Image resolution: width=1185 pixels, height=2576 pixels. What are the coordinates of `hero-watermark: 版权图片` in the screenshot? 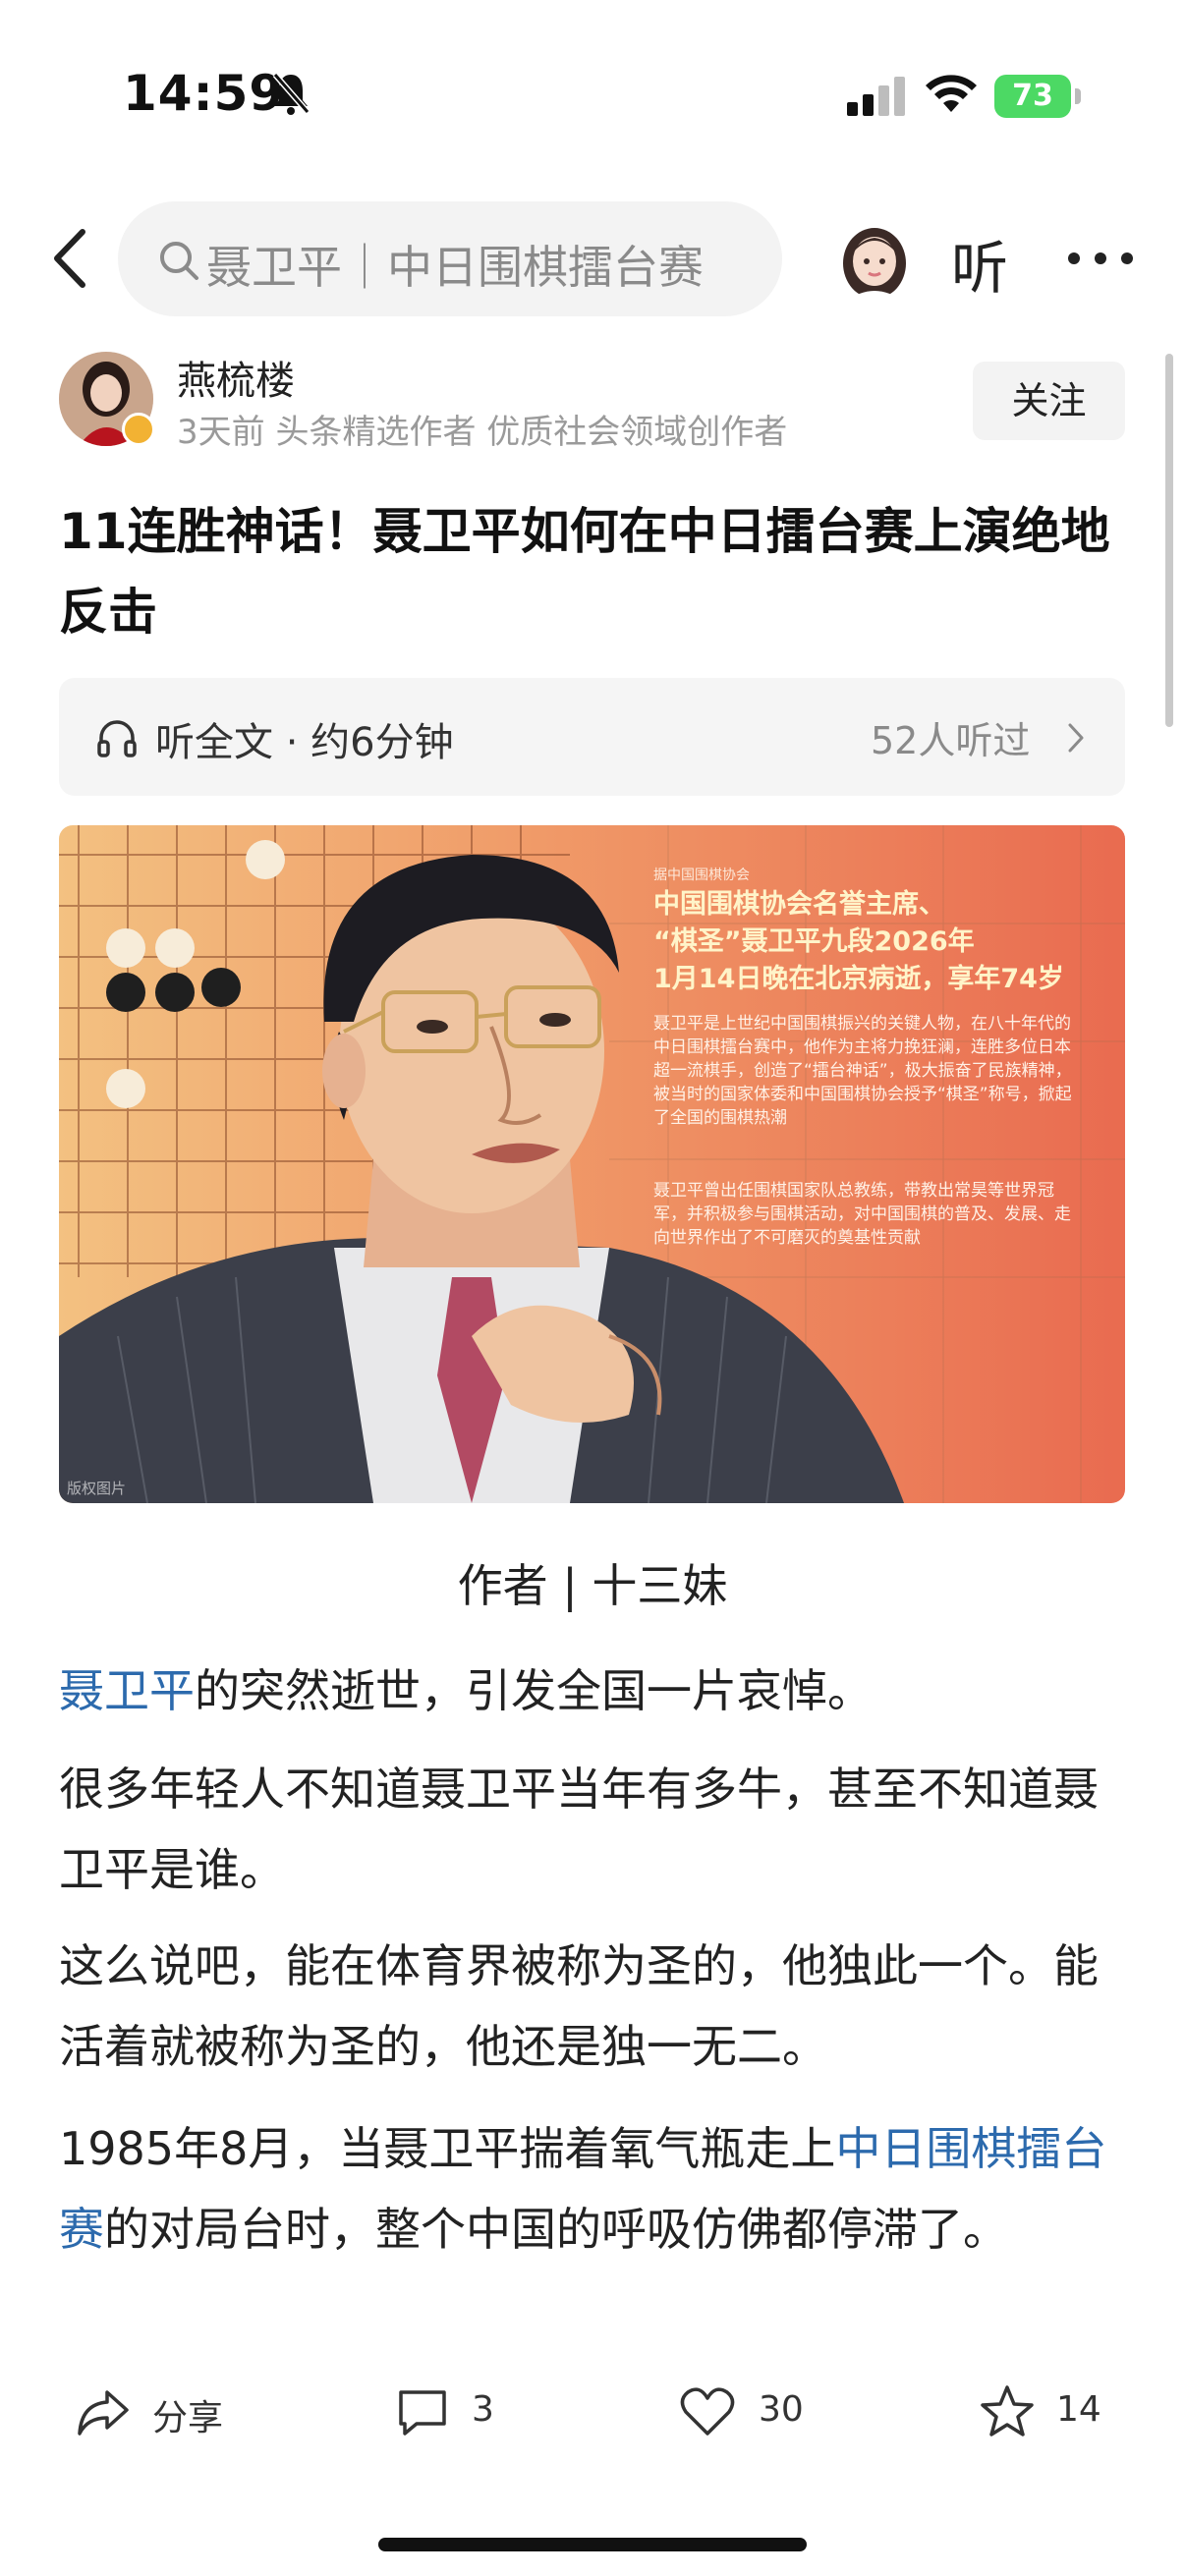 It's located at (97, 1488).